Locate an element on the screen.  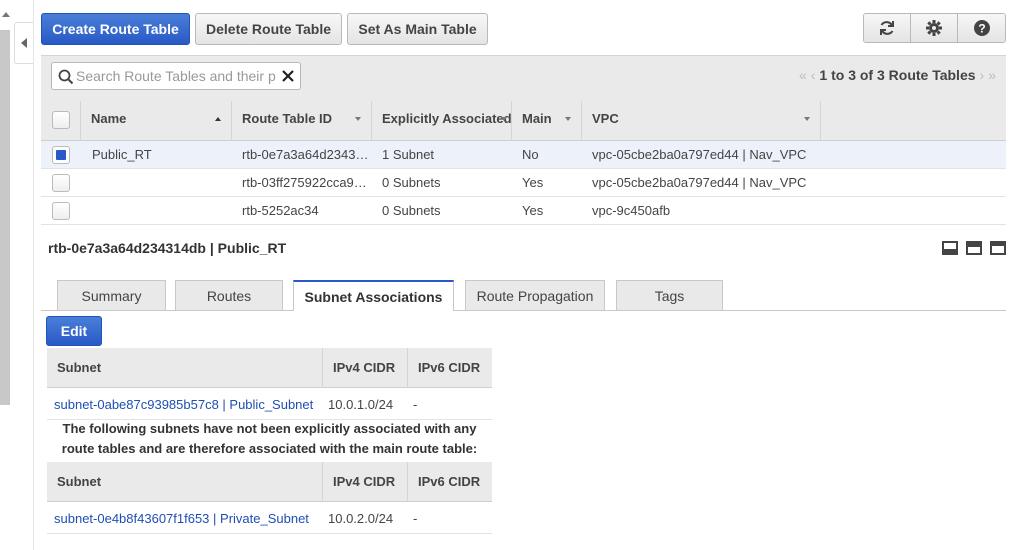
filter-bar: « ‹ 1 to 3 of 3 Route Tables › » is located at coordinates (523, 78).